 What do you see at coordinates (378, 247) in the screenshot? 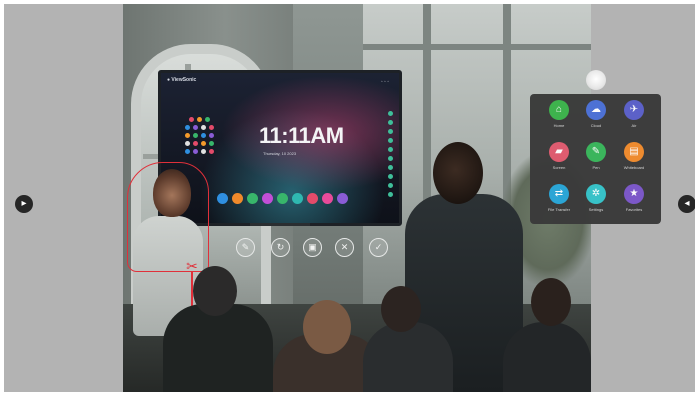
I see `confirm-button: ✓` at bounding box center [378, 247].